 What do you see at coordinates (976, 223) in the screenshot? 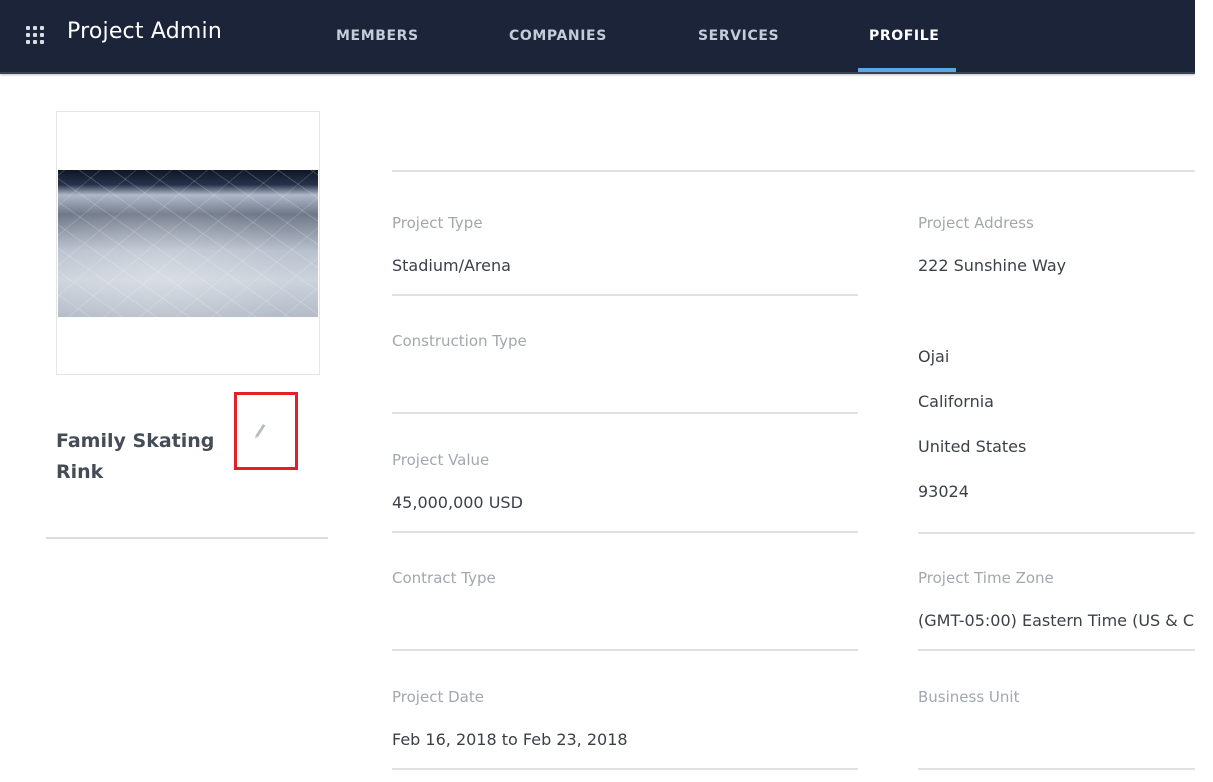
I see `field-label: Project Address` at bounding box center [976, 223].